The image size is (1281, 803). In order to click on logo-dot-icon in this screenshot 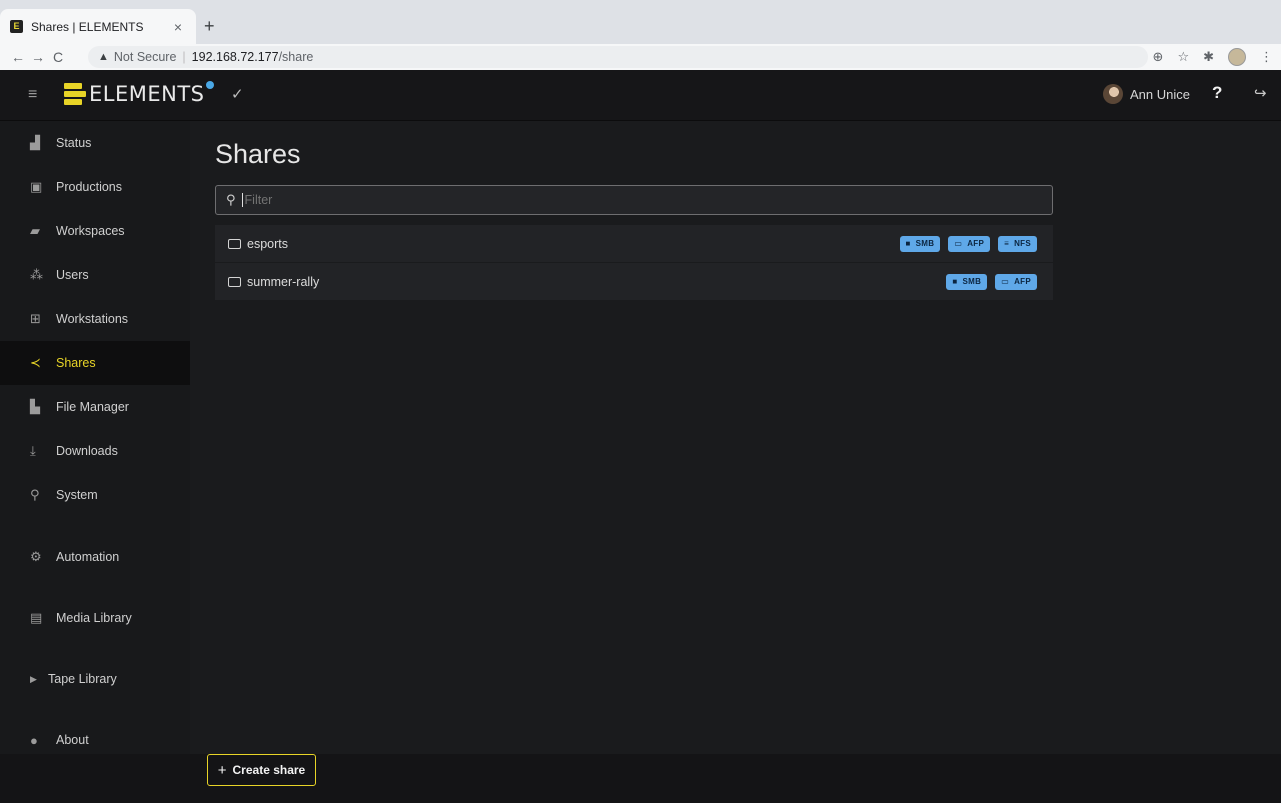, I will do `click(209, 85)`.